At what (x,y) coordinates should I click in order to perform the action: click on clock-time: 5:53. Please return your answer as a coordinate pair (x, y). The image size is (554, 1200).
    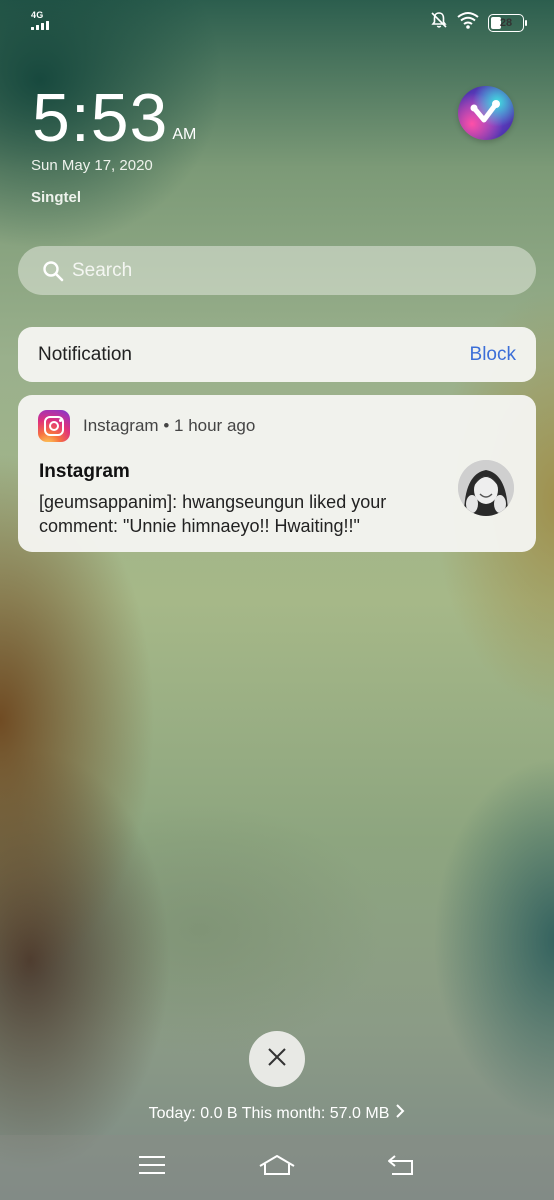
    Looking at the image, I should click on (100, 118).